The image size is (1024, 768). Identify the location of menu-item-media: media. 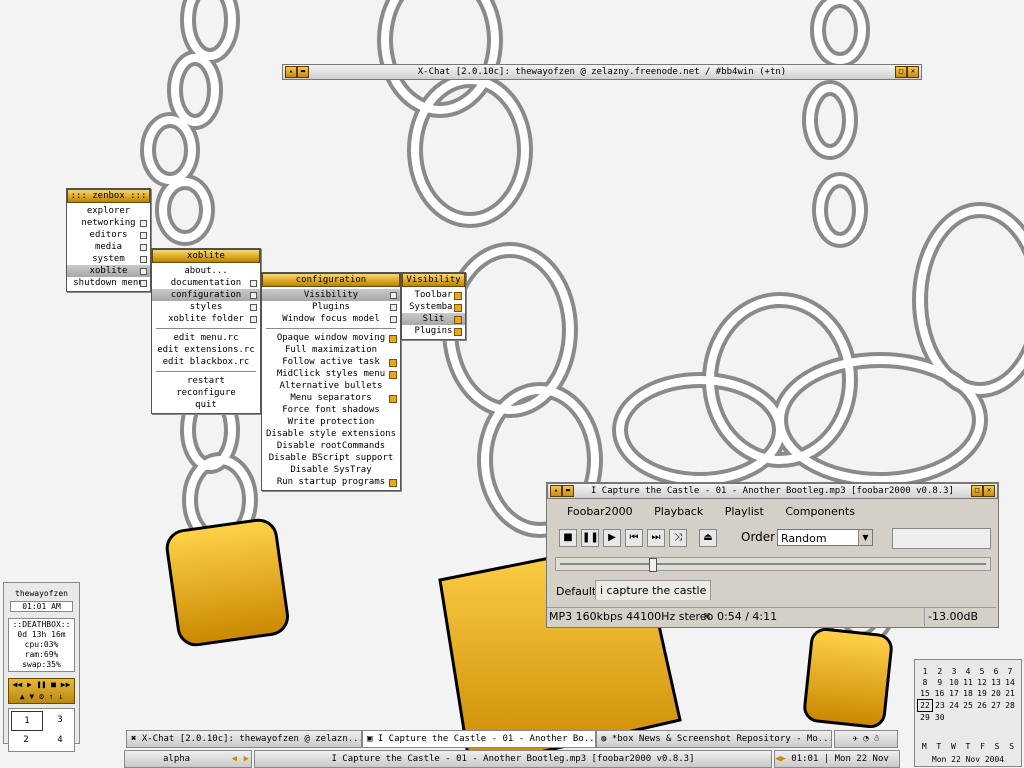
(108, 247).